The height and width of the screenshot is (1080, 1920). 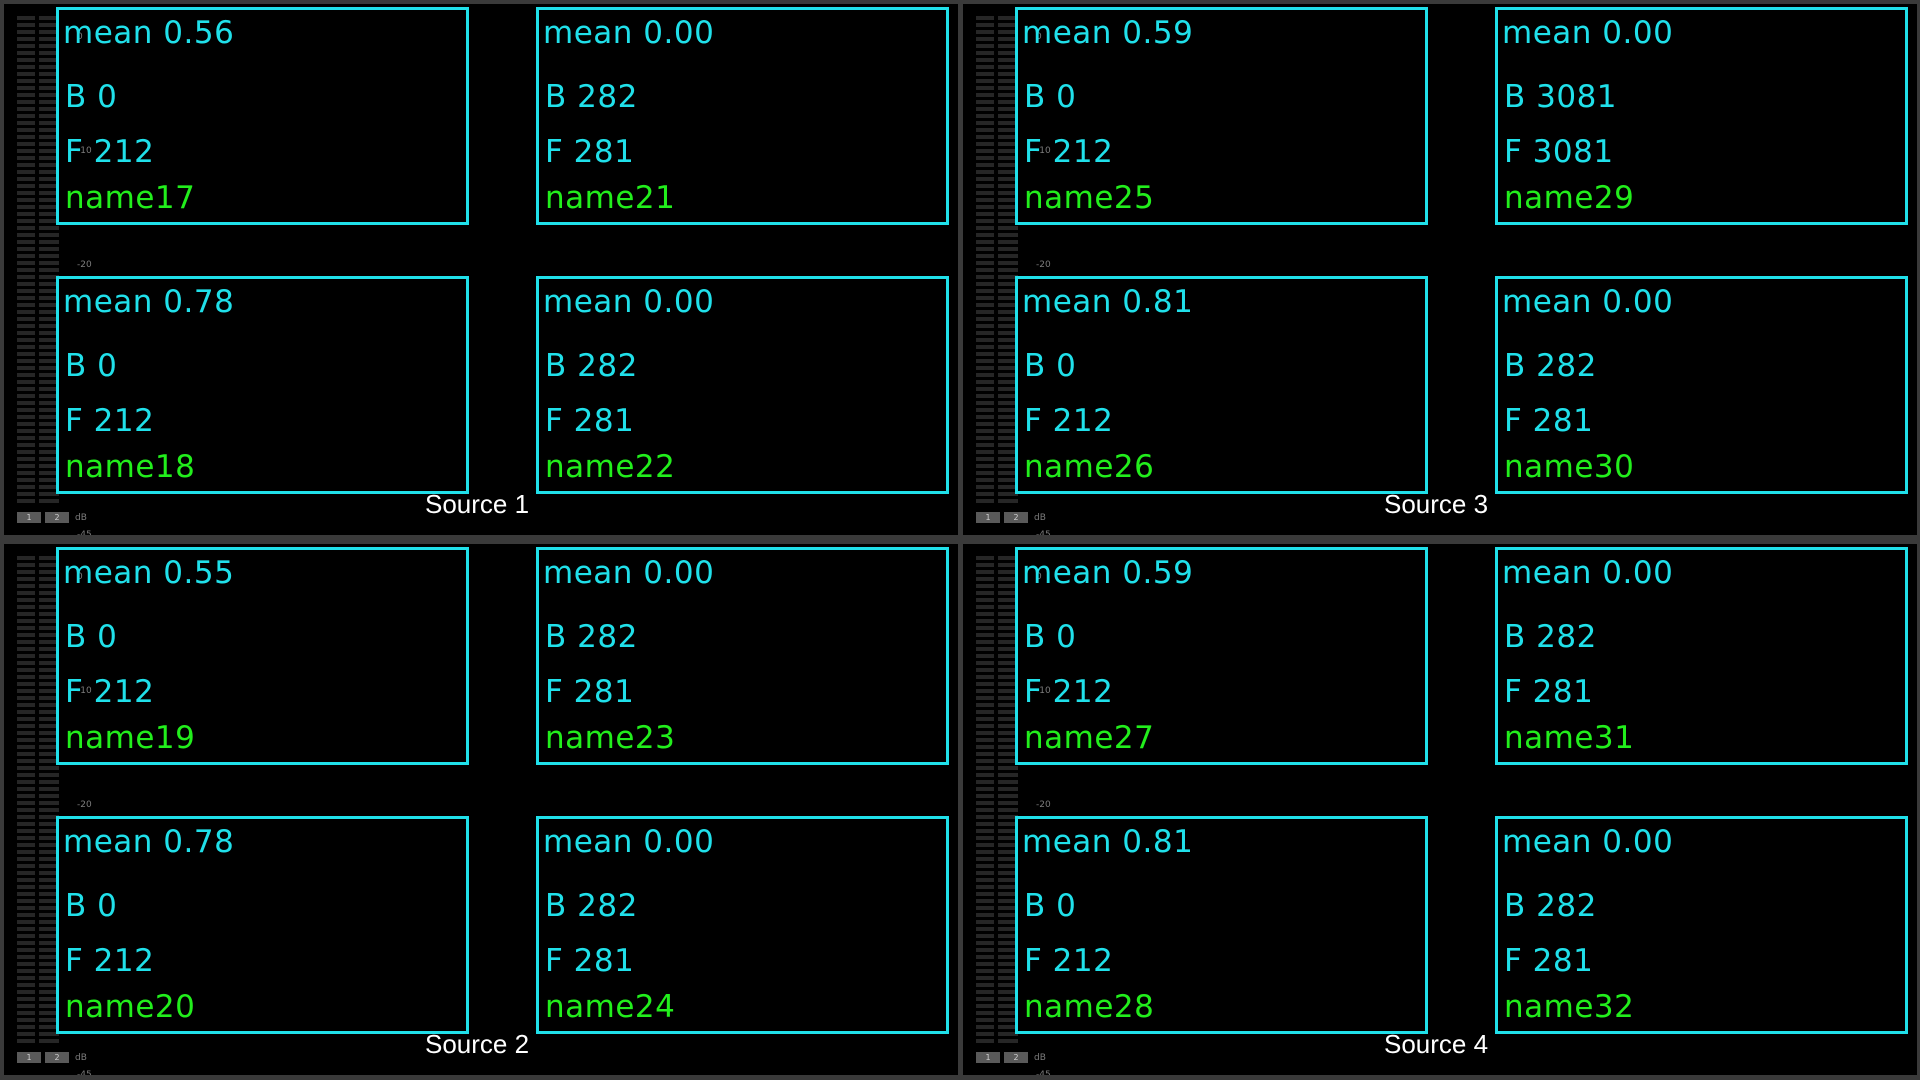 I want to click on name-label: name22, so click(x=610, y=467).